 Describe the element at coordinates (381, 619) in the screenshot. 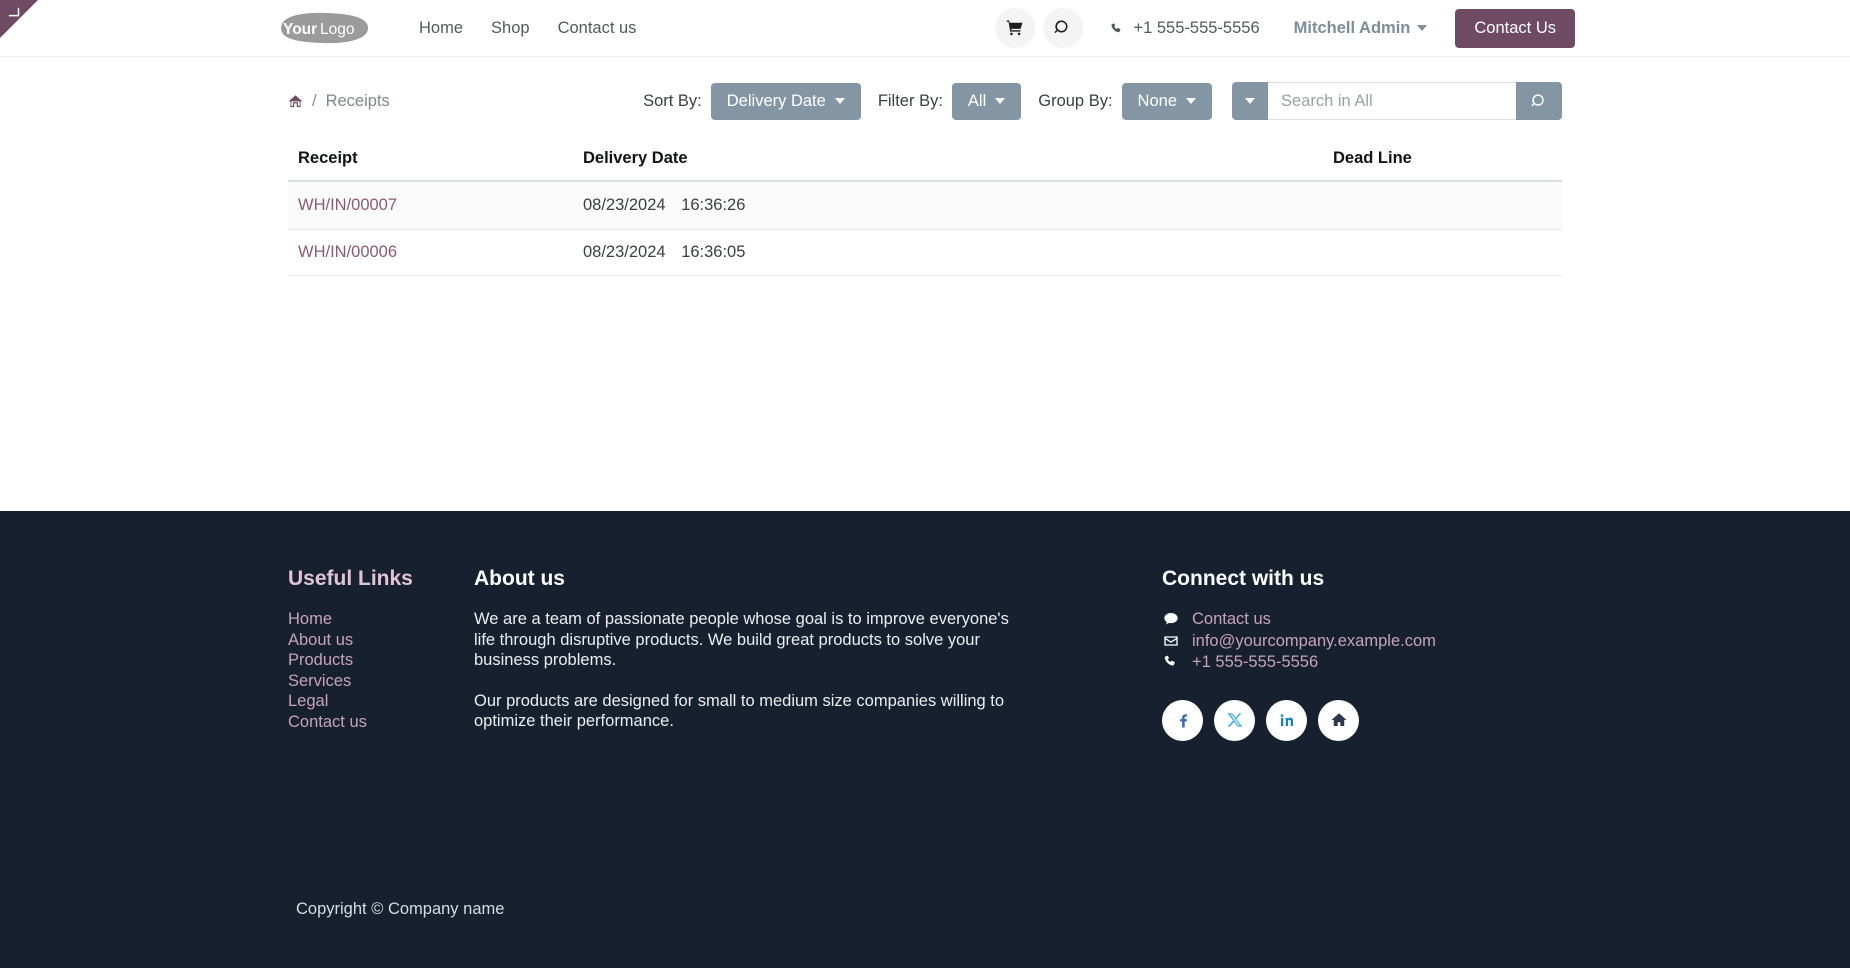

I see `footer-link-home: Home` at that location.